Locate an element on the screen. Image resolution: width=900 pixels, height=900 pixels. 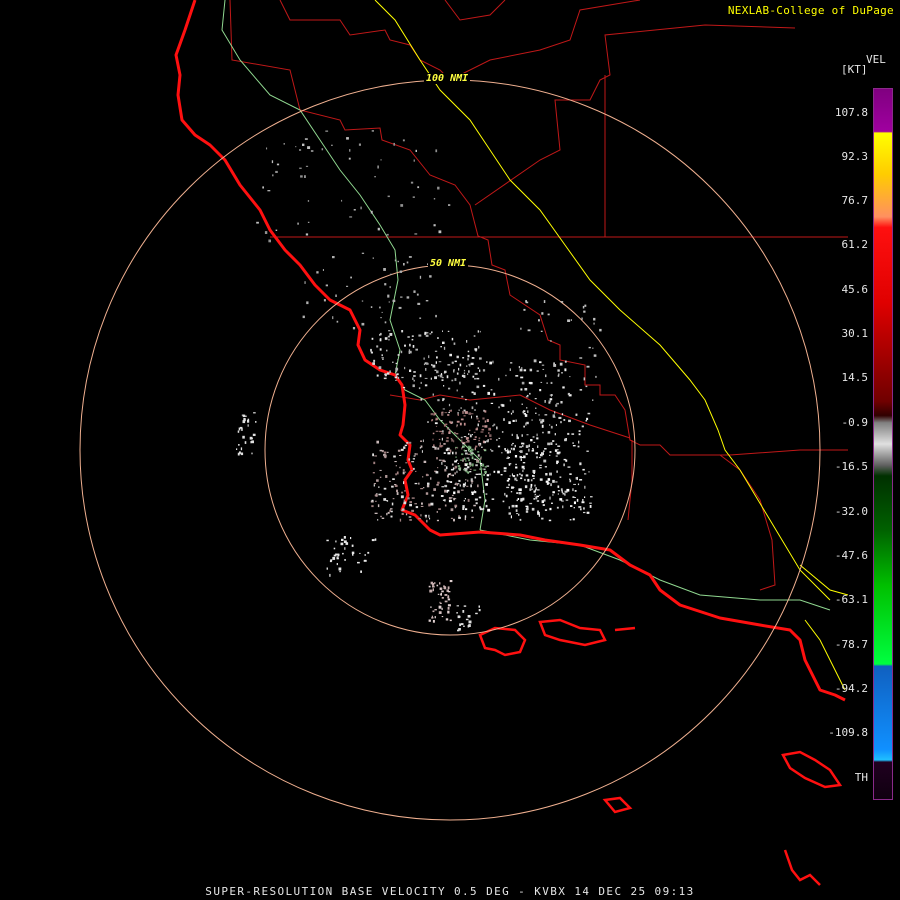
legend-tick: 76.7 is located at coordinates (855, 200).